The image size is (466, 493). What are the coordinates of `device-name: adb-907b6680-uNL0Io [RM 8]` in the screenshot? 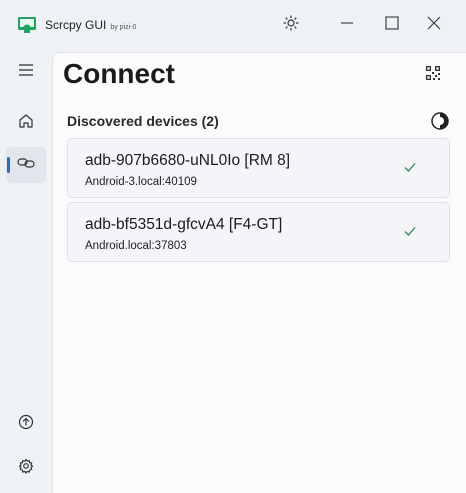 It's located at (188, 160).